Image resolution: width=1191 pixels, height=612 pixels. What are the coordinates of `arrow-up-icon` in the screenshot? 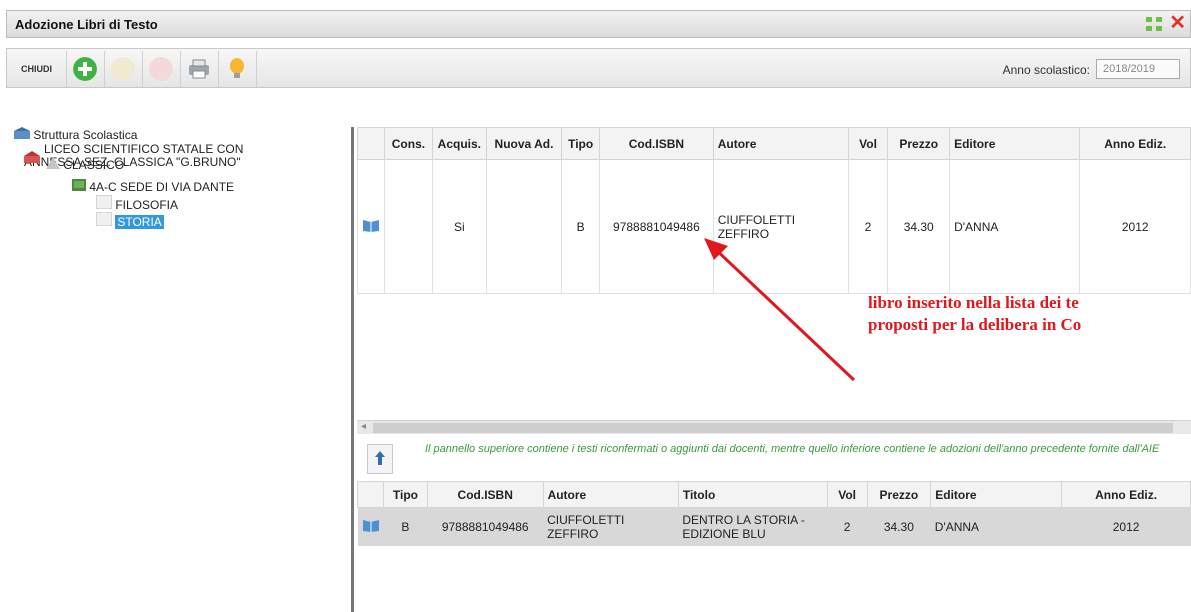 It's located at (380, 458).